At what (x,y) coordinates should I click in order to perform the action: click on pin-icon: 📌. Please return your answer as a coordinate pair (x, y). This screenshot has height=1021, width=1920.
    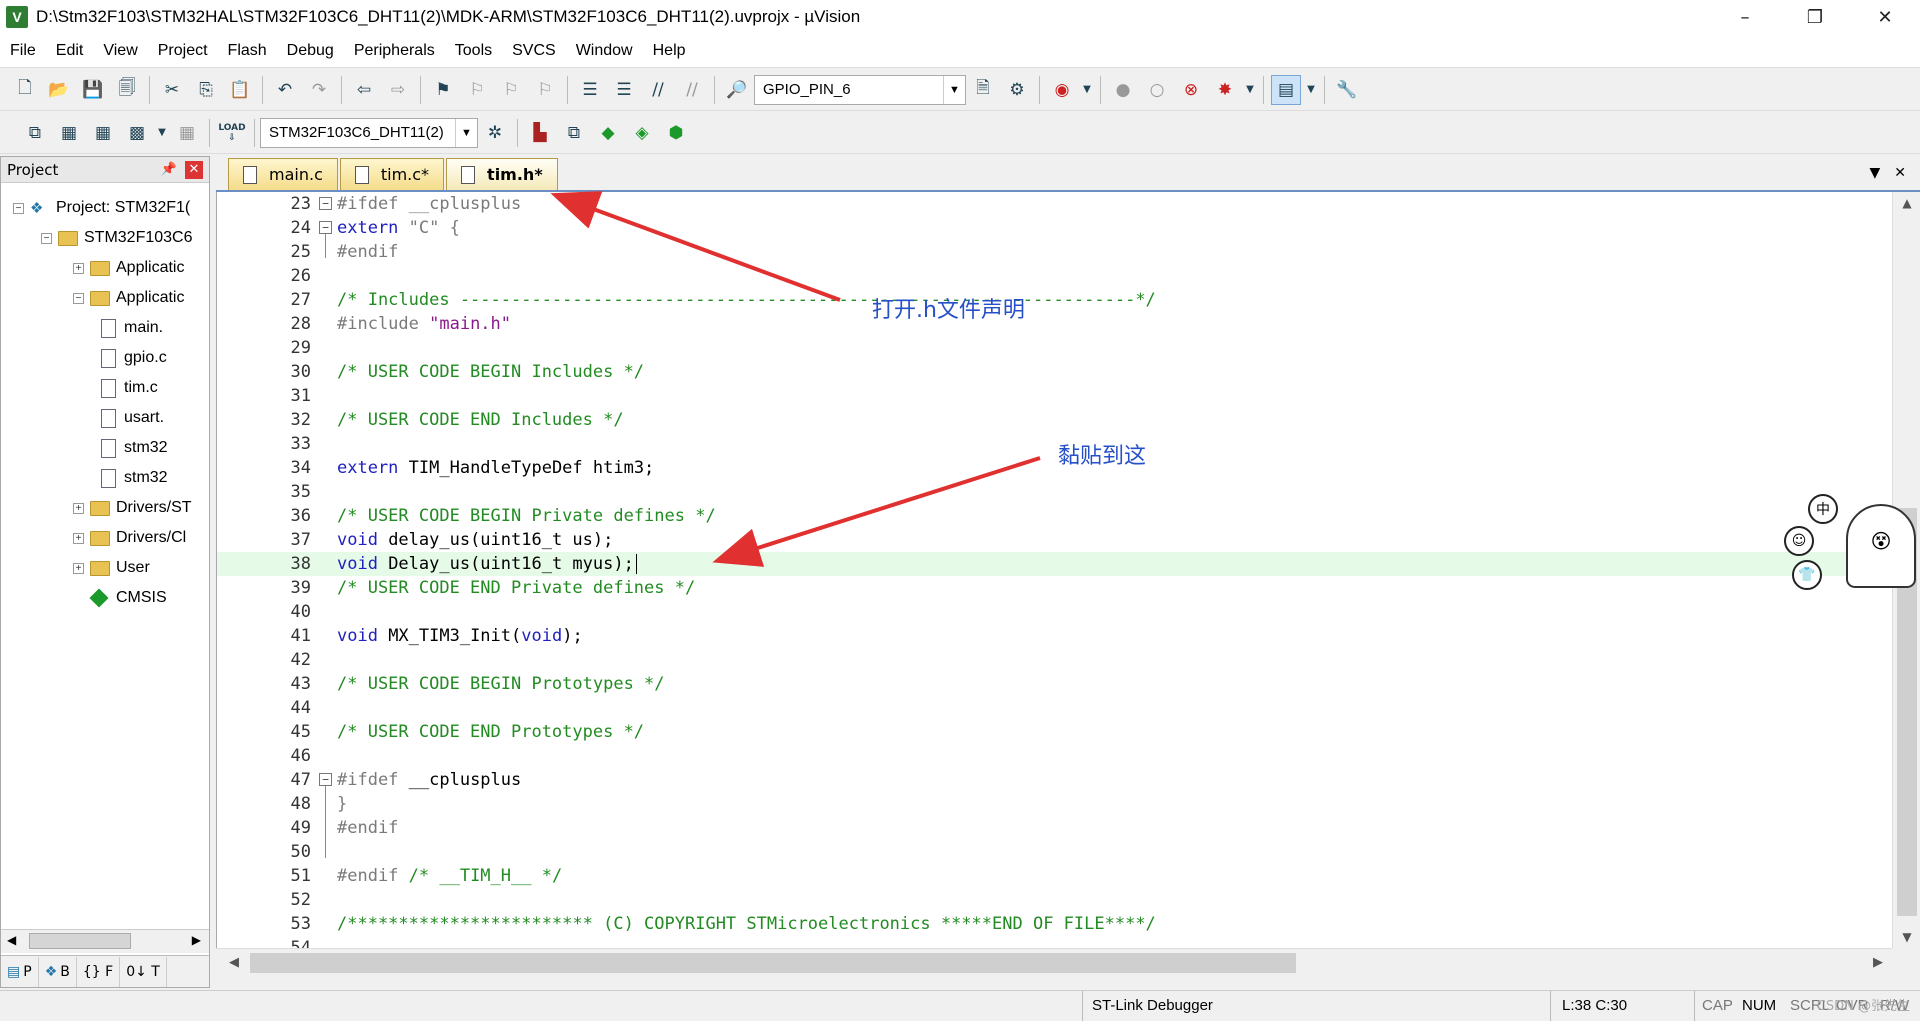
    Looking at the image, I should click on (169, 169).